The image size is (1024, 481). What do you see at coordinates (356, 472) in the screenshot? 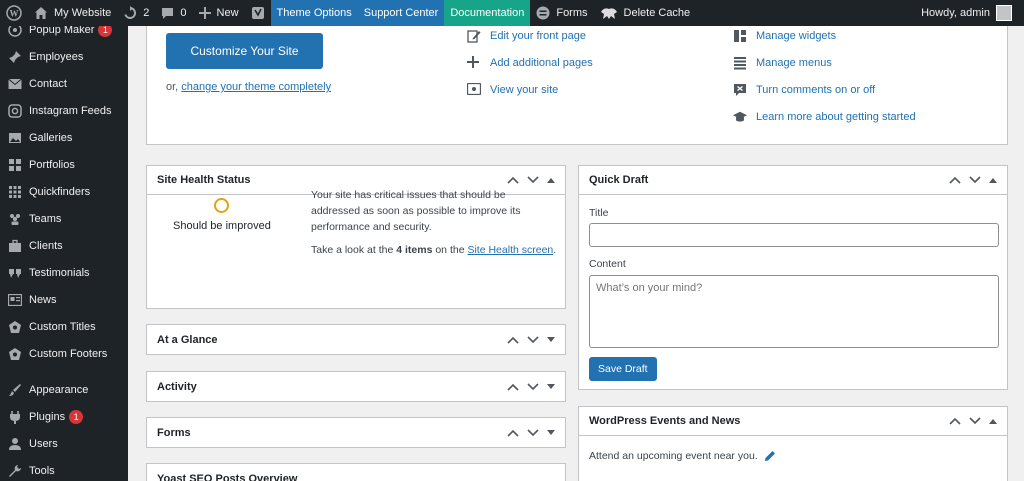
I see `widget-header: Yoast SEO Posts Overview` at bounding box center [356, 472].